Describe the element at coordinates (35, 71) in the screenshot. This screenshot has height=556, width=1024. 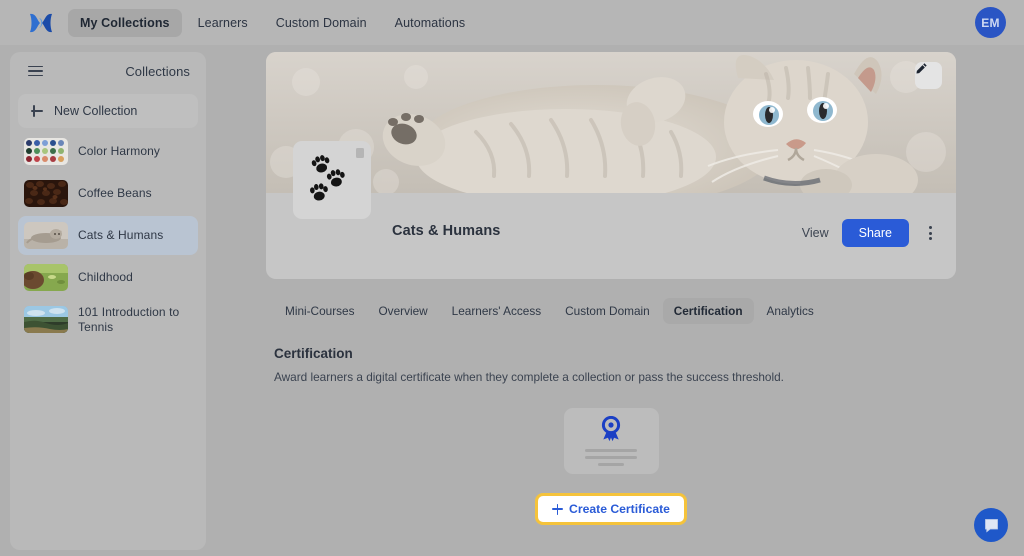
I see `hamburger-menu-icon` at that location.